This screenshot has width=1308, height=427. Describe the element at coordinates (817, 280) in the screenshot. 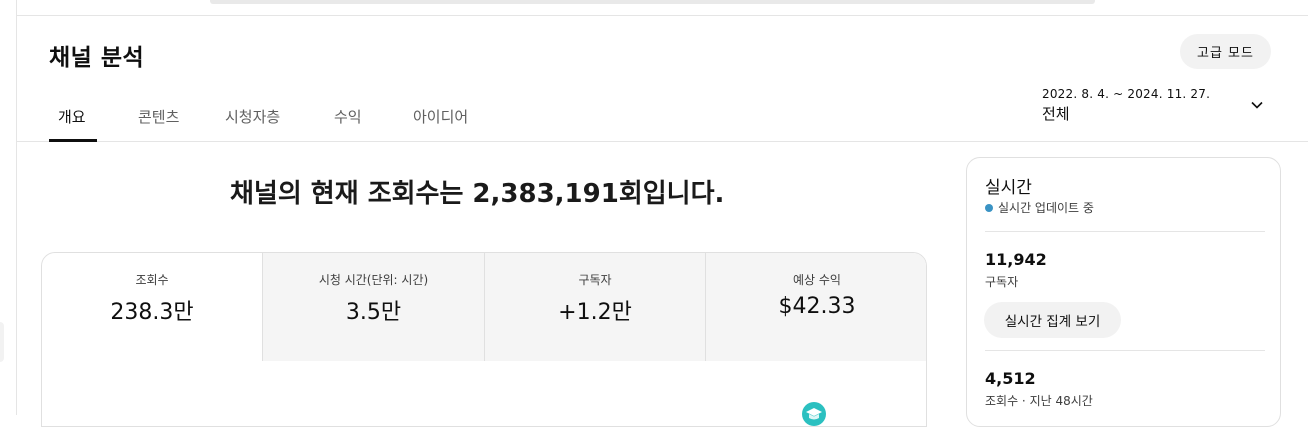

I see `metric-label: 예상 수익` at that location.